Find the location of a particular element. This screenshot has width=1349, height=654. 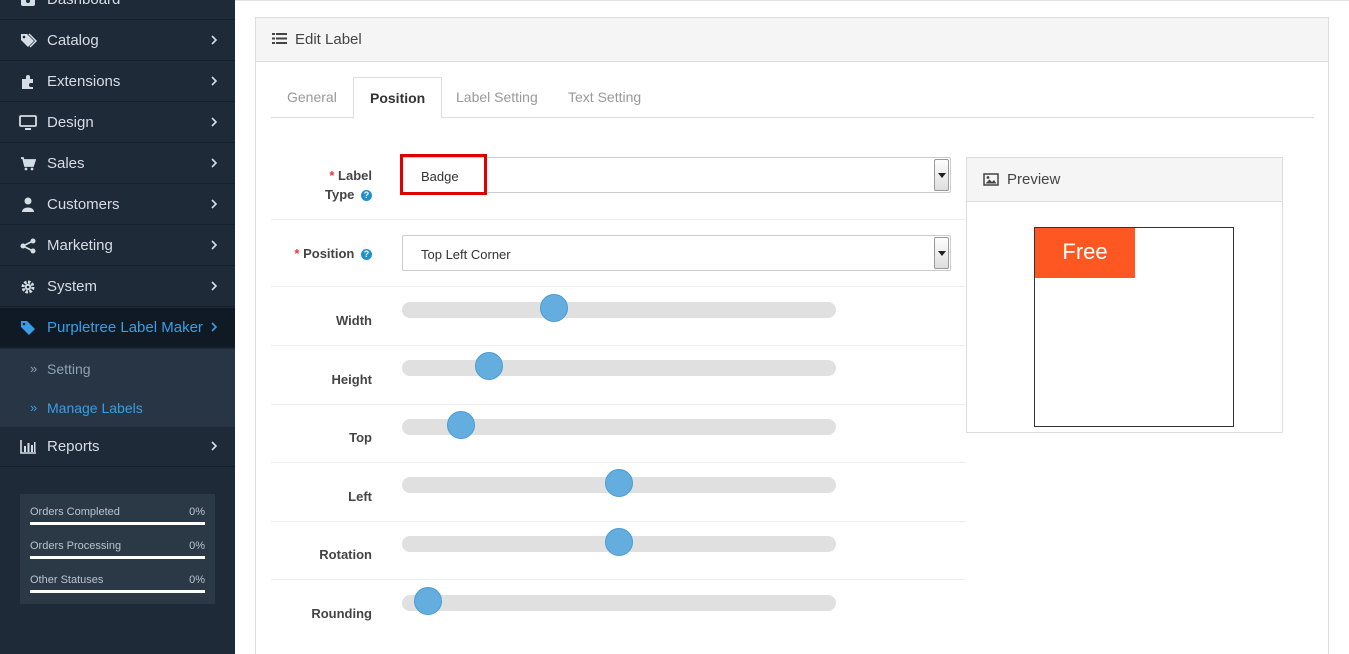

sidebar-item-label: Sales is located at coordinates (66, 163).